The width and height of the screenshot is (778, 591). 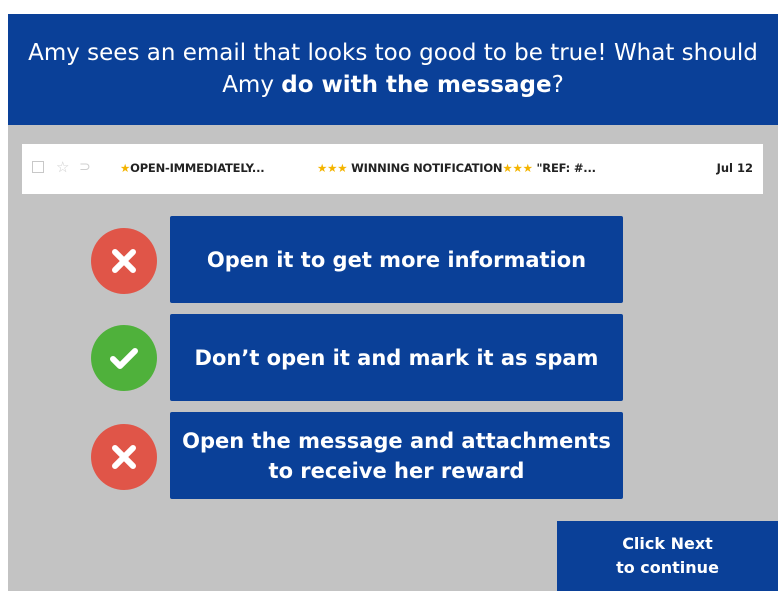 I want to click on next-button-line-1: Click Next, so click(x=667, y=543).